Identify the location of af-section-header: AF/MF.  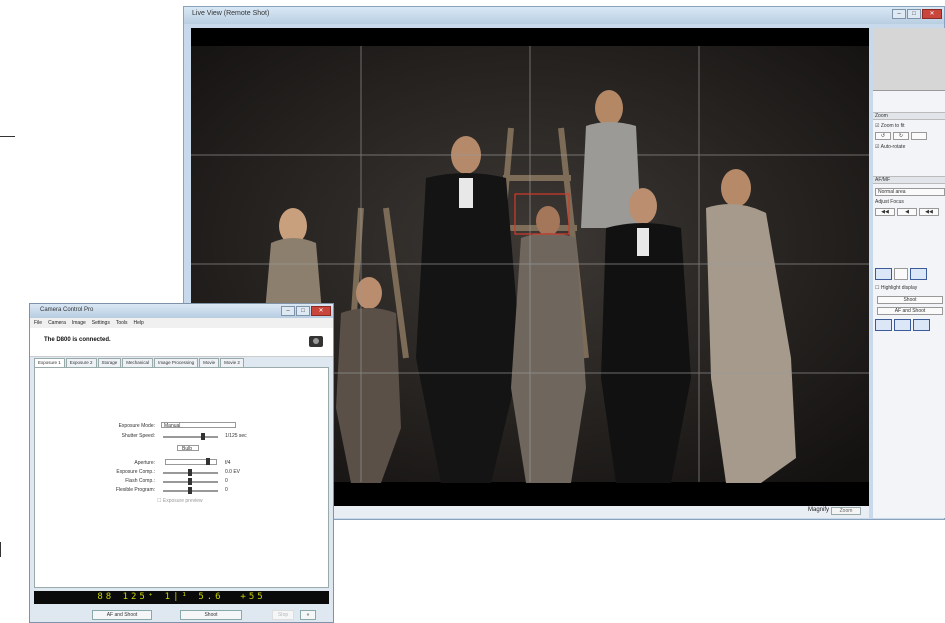
(909, 180).